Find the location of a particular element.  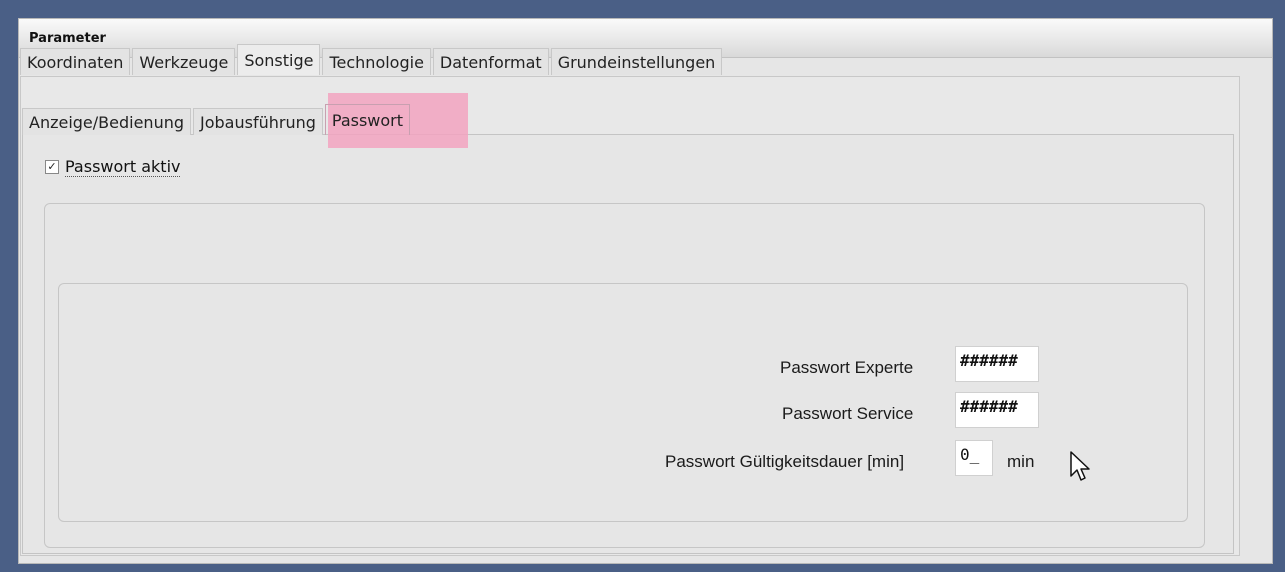

service-password-label: Passwort Service is located at coordinates (848, 413).